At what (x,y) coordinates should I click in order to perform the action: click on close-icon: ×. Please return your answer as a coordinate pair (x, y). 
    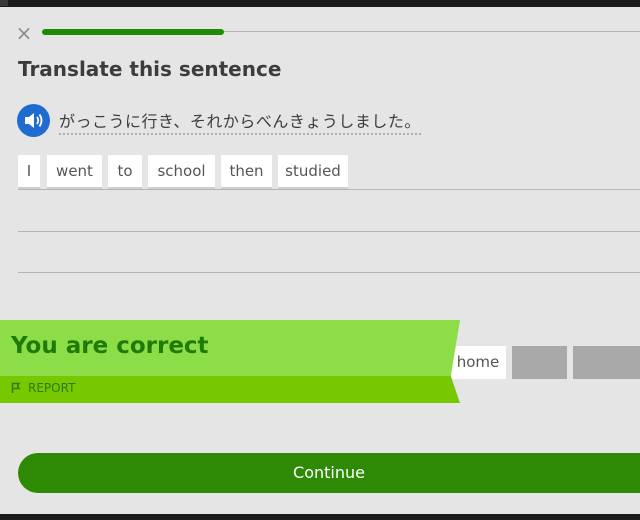
    Looking at the image, I should click on (24, 33).